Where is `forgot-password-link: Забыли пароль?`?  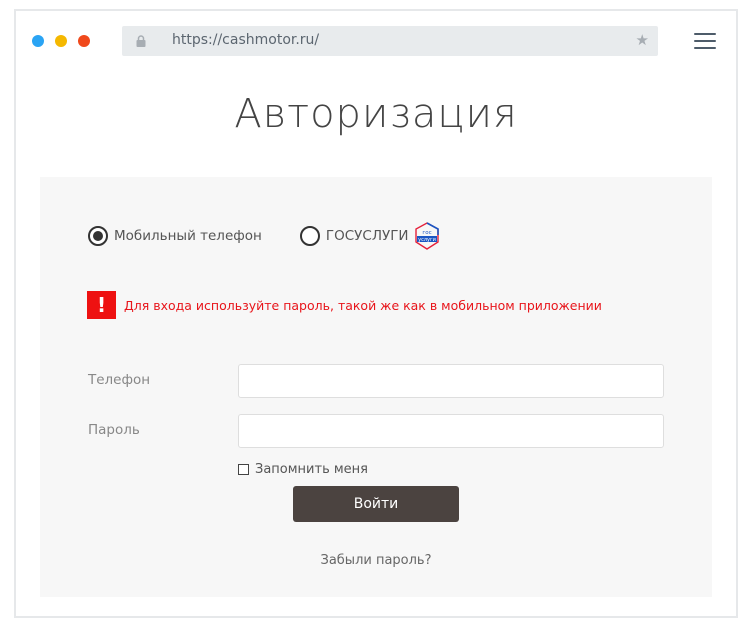
forgot-password-link: Забыли пароль? is located at coordinates (376, 560).